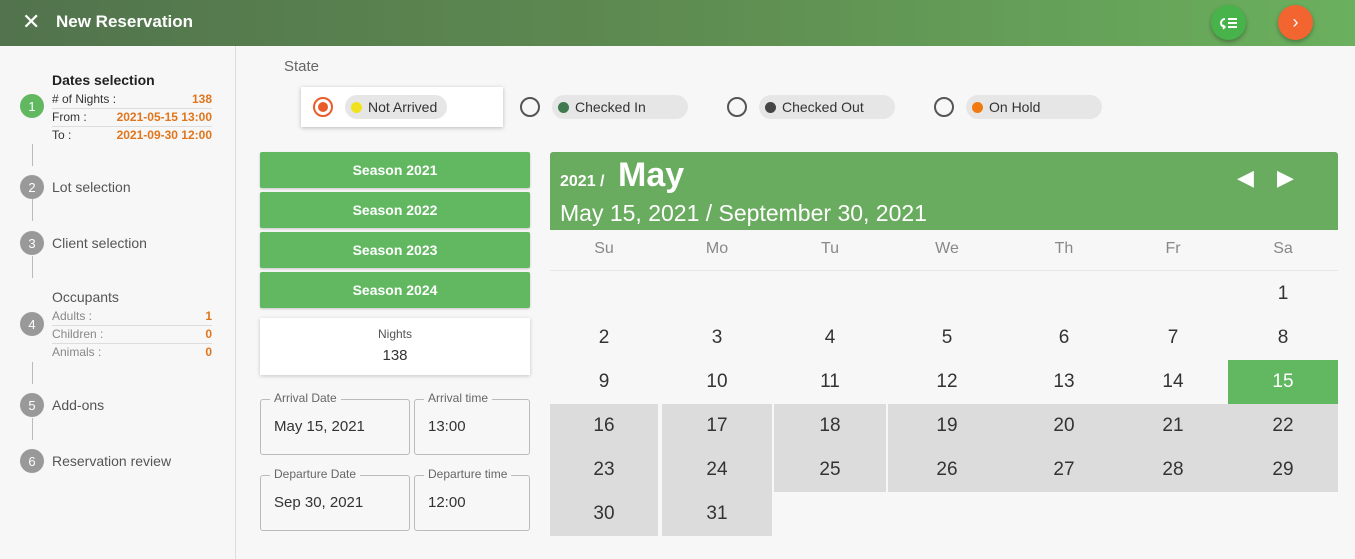 The image size is (1355, 559). What do you see at coordinates (472, 423) in the screenshot?
I see `arrival-time-field: Arrival time 13:00` at bounding box center [472, 423].